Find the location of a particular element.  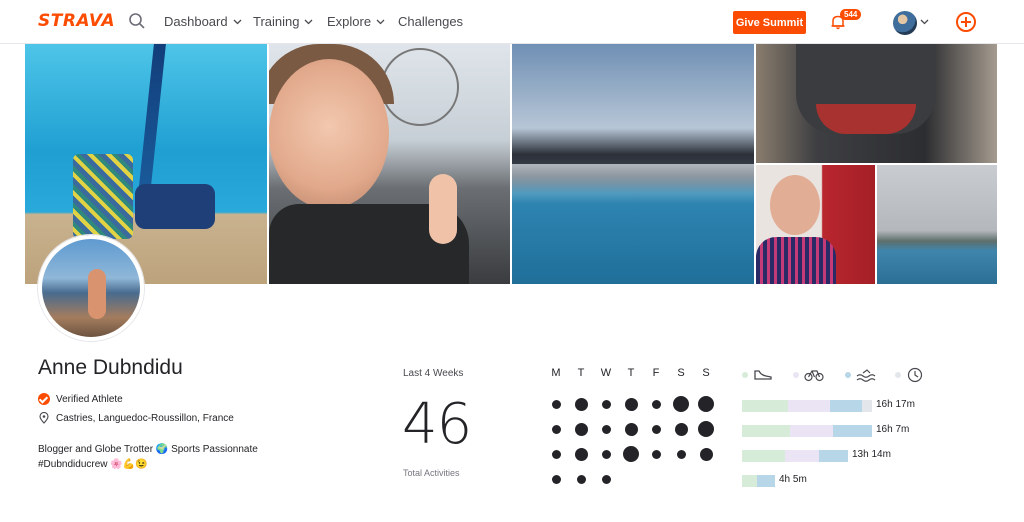

give-summit-button: Give Summit is located at coordinates (769, 22).